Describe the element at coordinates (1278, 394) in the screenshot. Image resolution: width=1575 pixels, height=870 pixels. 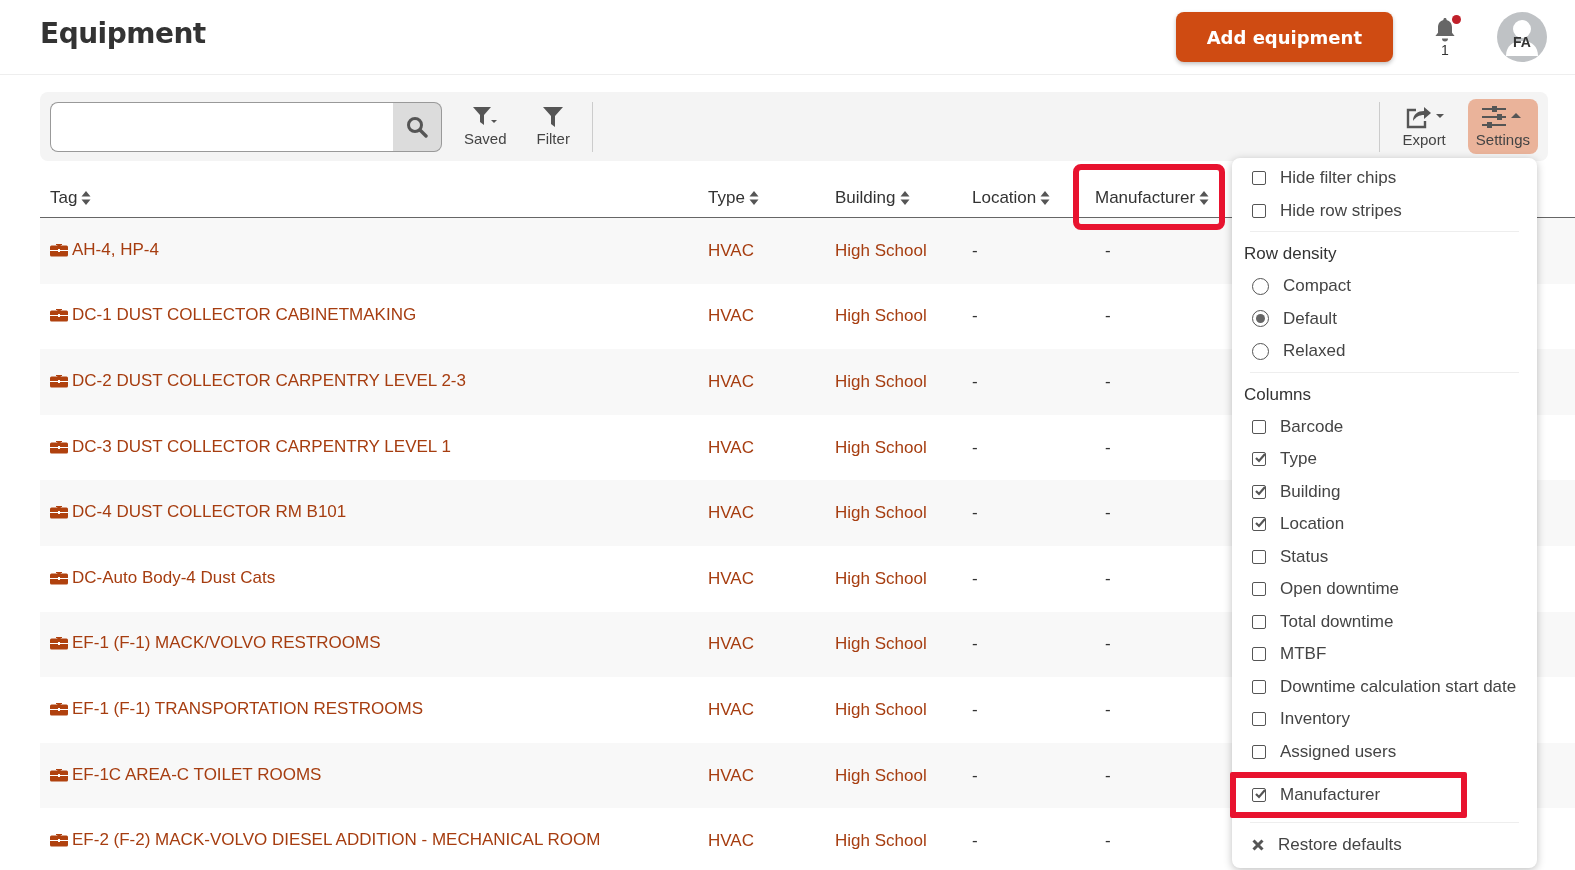
I see `section-heading: Columns` at that location.